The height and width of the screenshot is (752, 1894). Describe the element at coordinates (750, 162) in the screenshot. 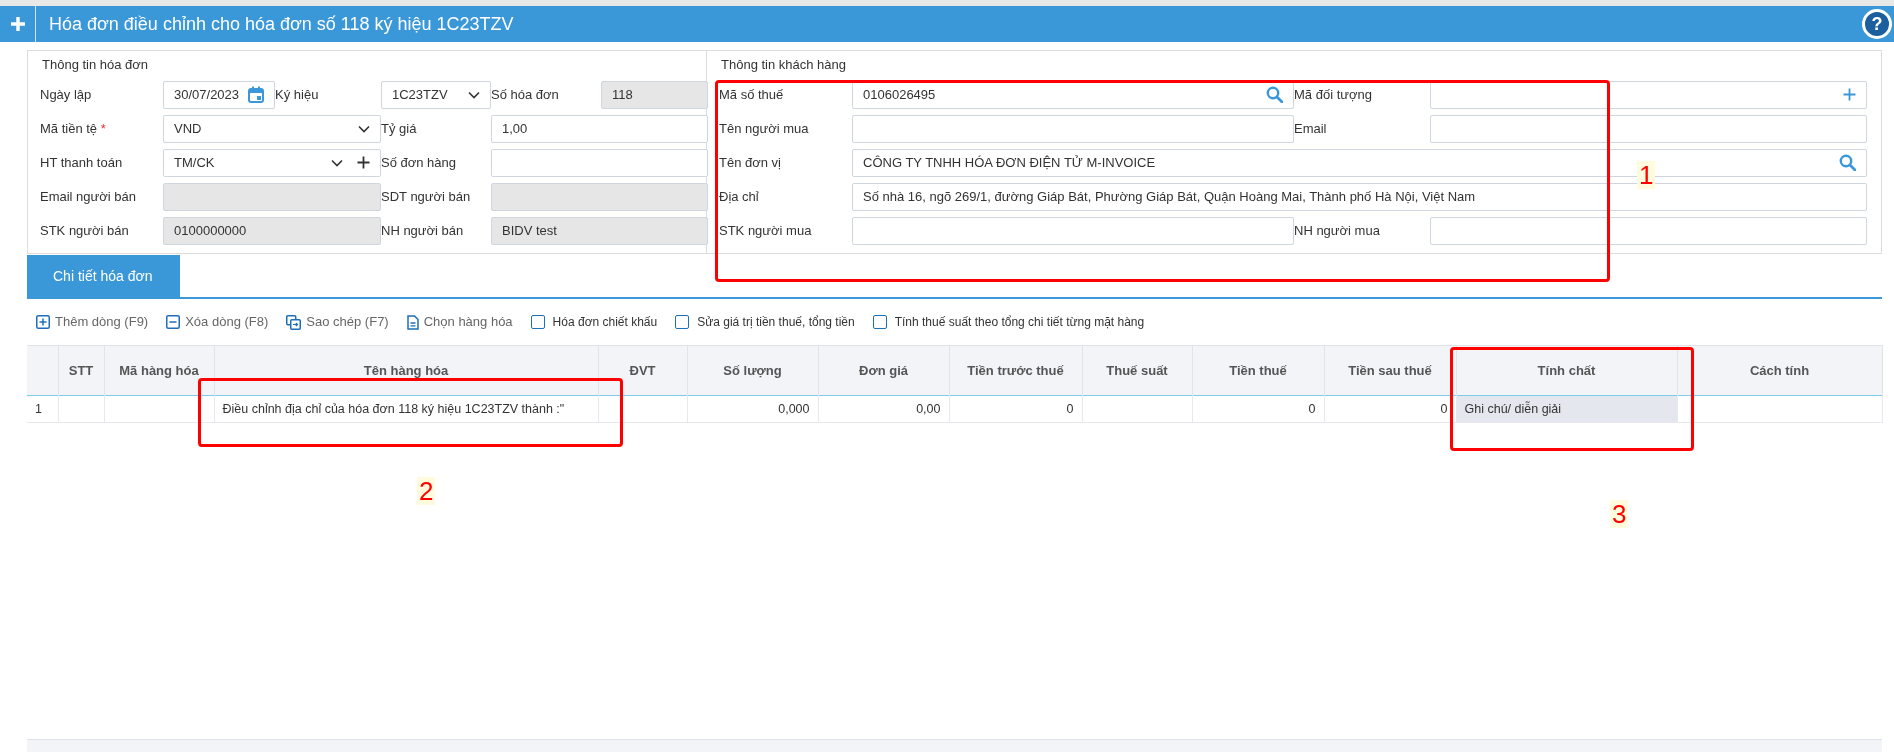

I see `field-label: Tên đơn vị` at that location.